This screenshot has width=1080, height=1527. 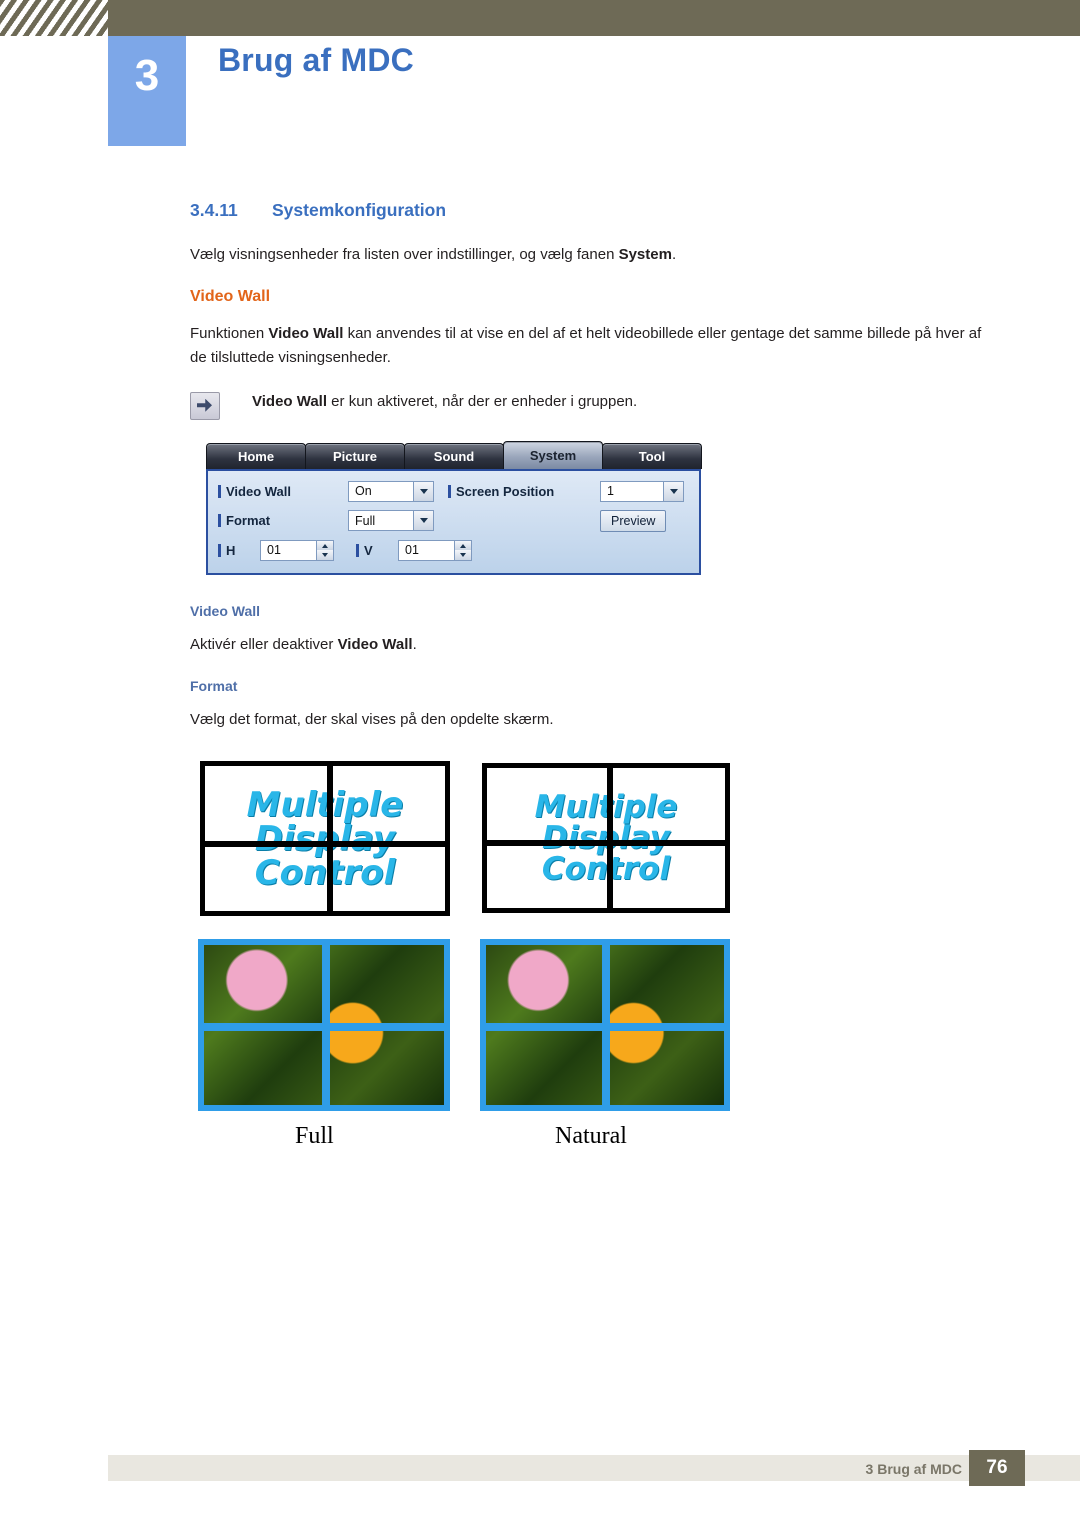 I want to click on wall-diagram-natural-text: Multiple Display Control, so click(x=606, y=838).